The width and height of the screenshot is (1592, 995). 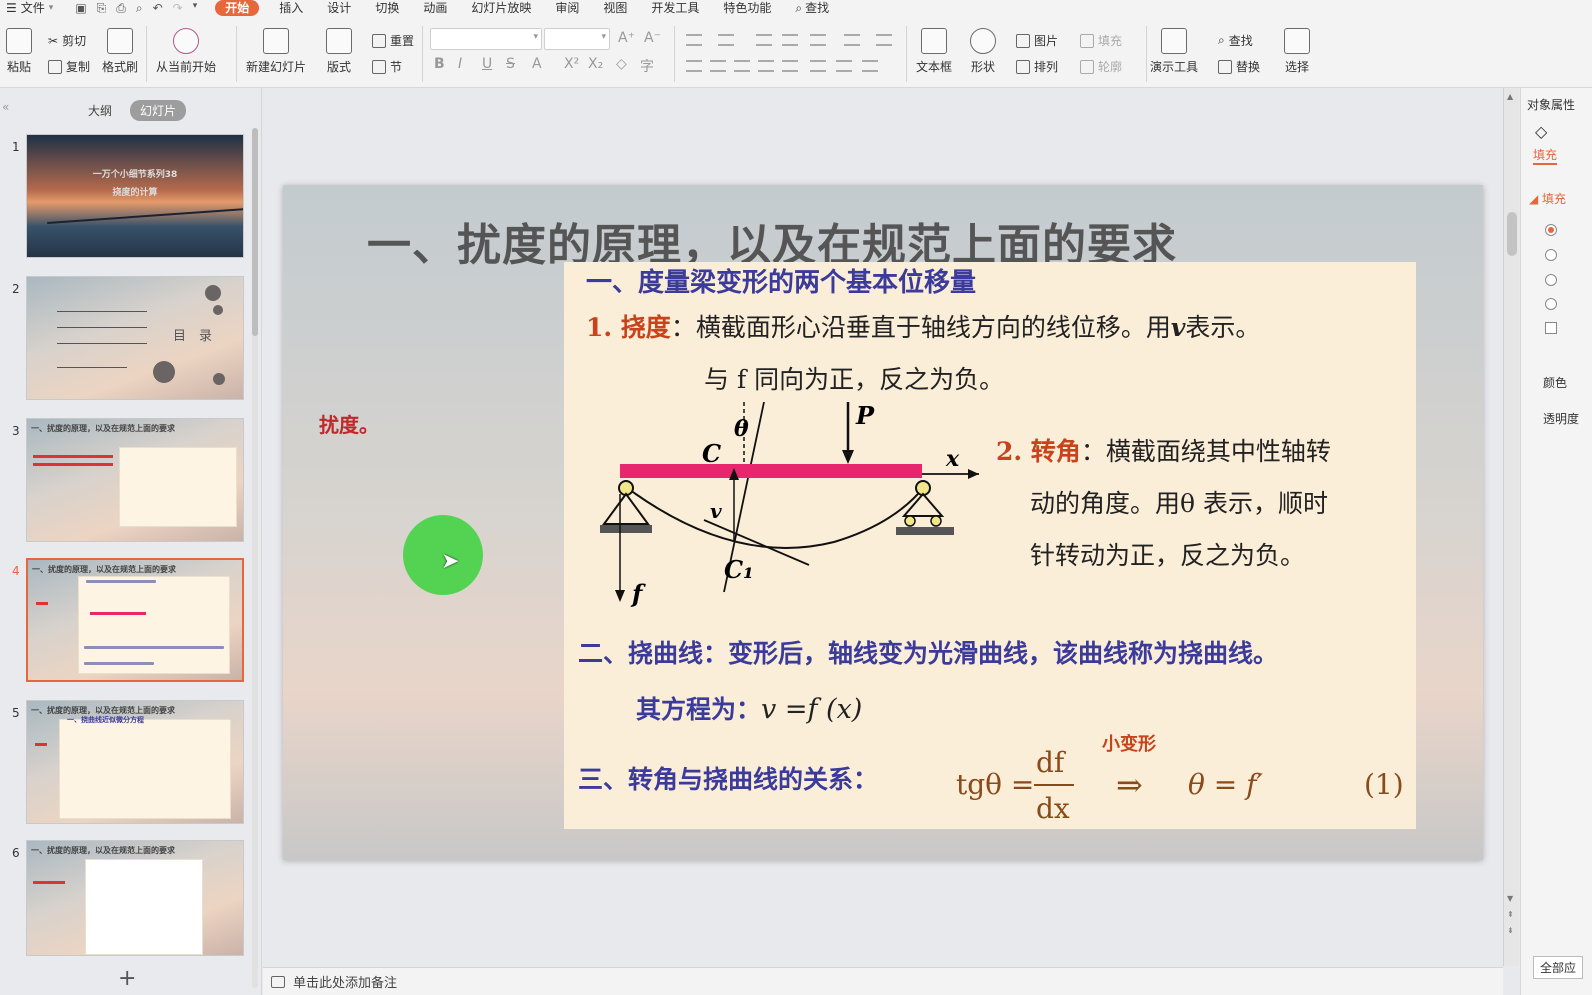 What do you see at coordinates (870, 66) in the screenshot?
I see `paragraph-icon` at bounding box center [870, 66].